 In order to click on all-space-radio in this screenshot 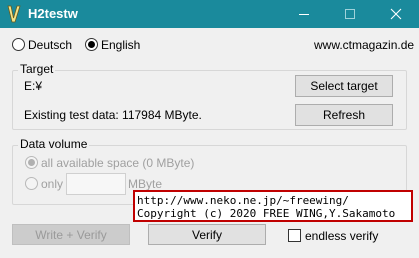, I will do `click(31, 162)`.